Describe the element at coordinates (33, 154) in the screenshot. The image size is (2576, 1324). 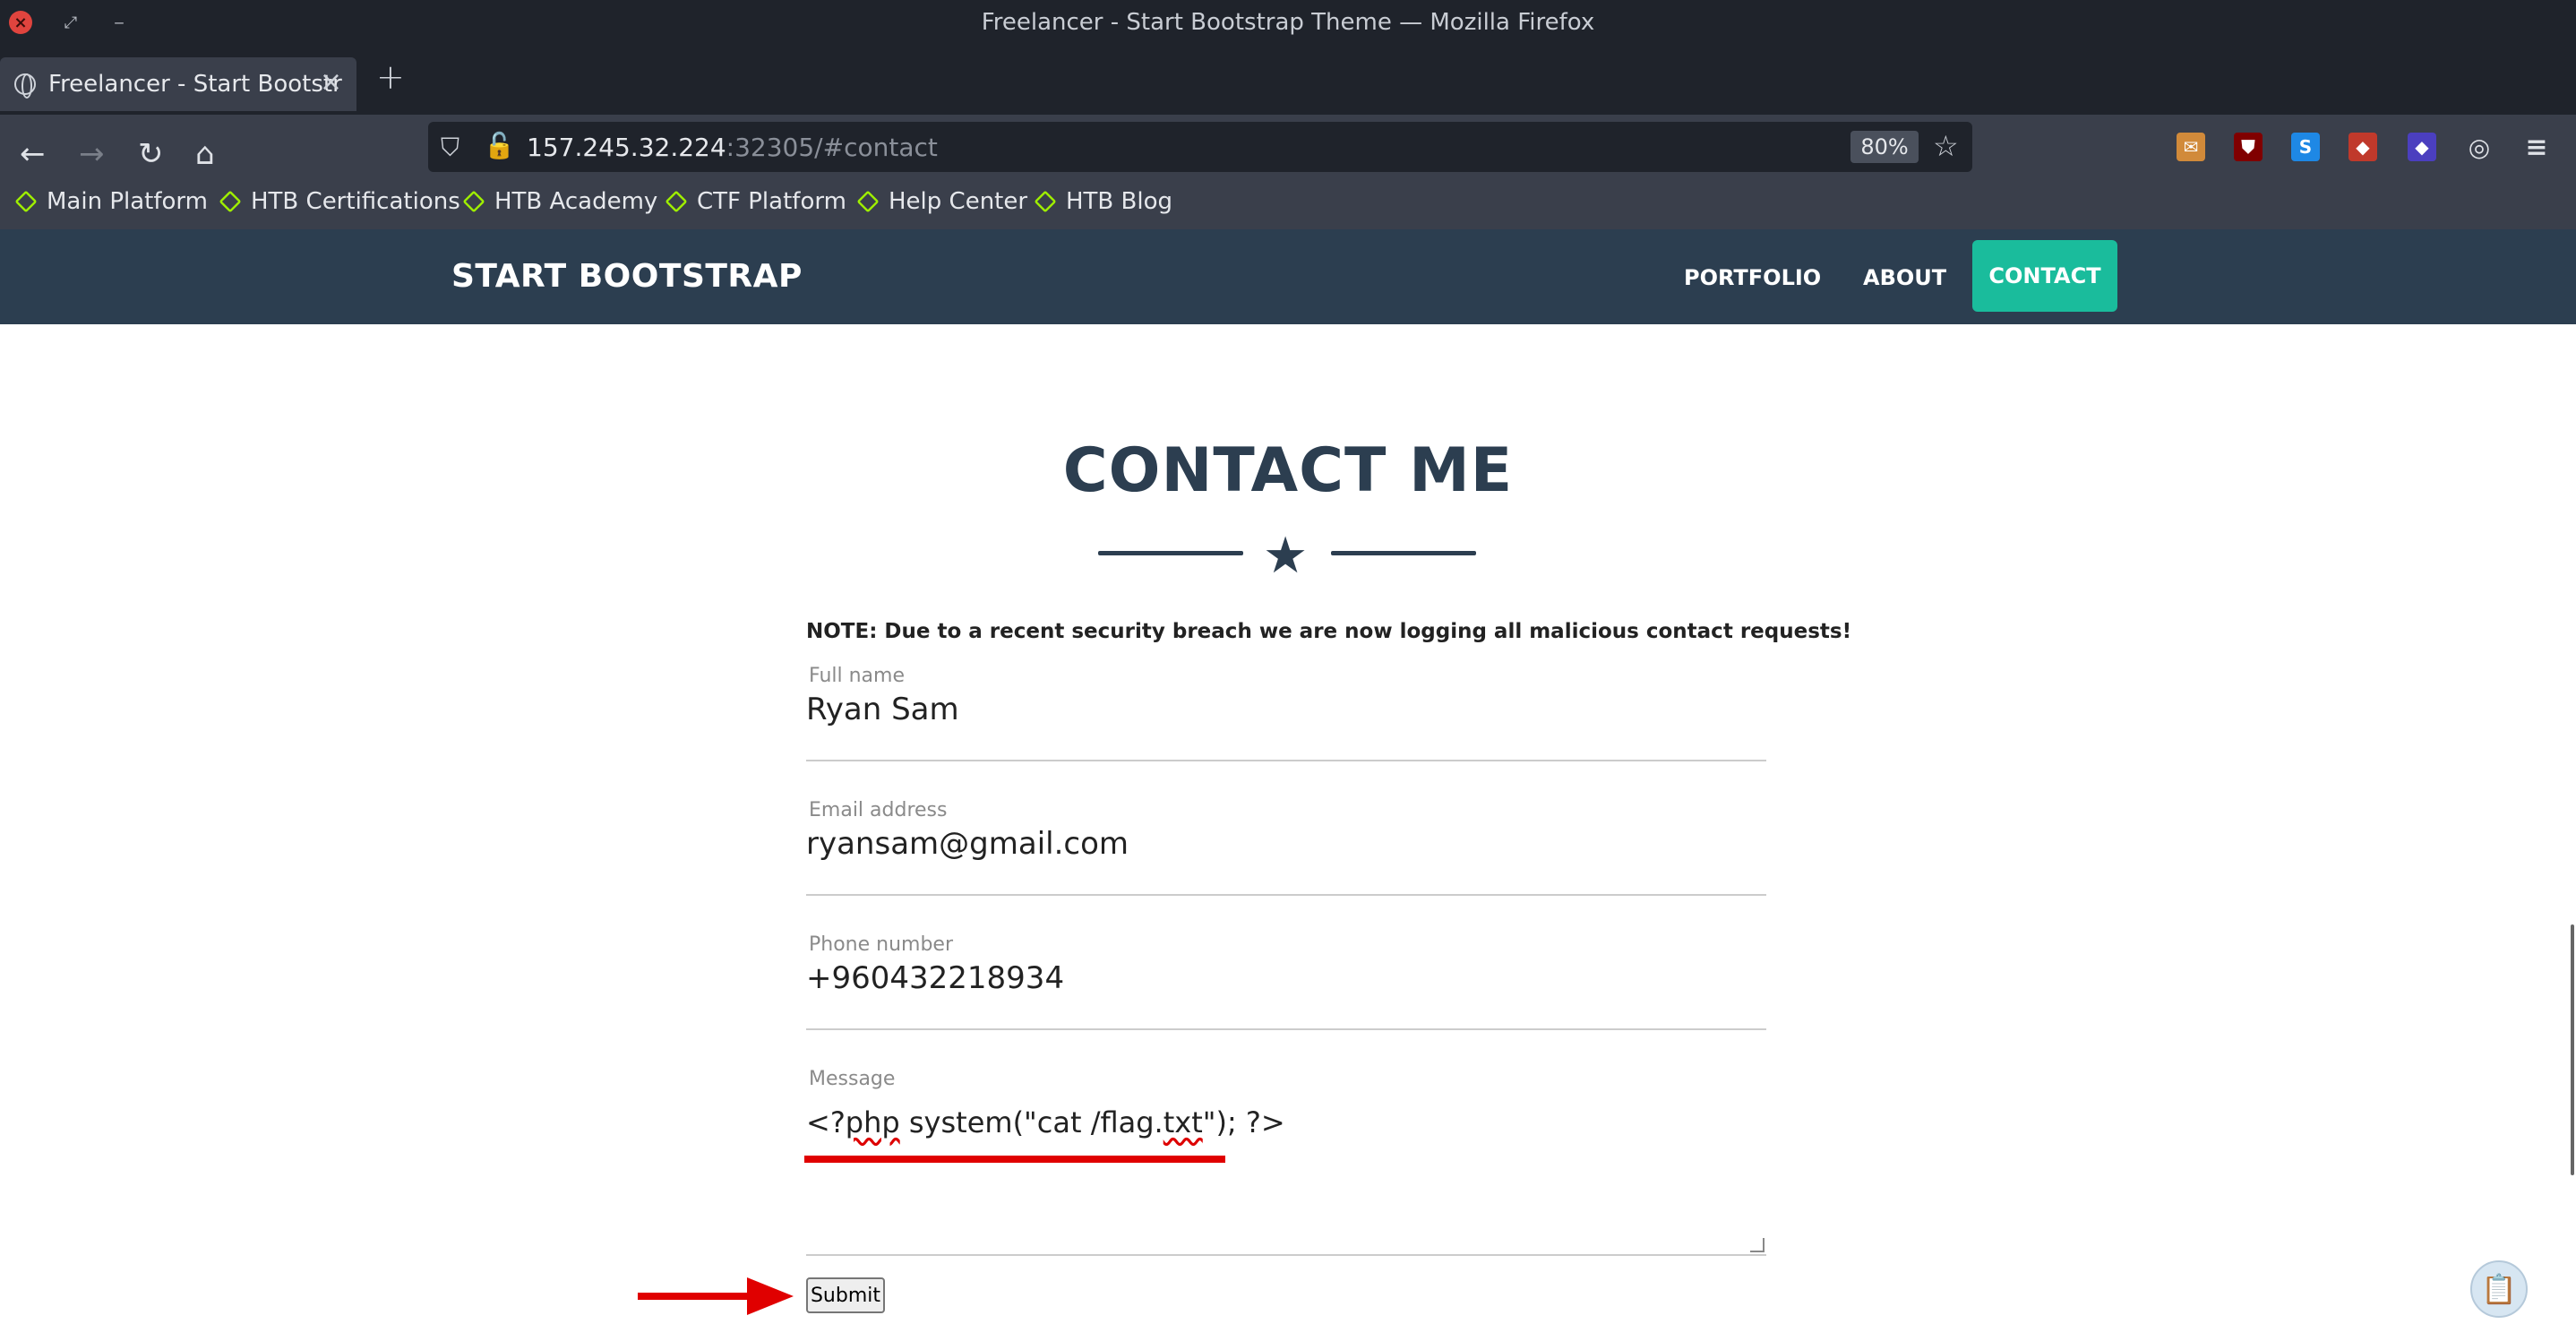
I see `back-arrow-icon: ←` at that location.